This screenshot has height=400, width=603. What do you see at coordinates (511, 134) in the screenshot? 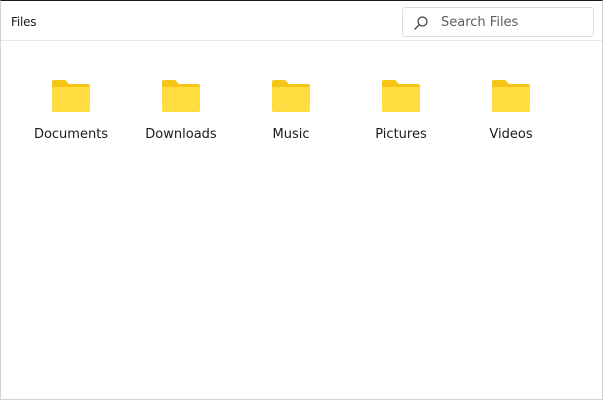
I see `folder-label: Videos` at bounding box center [511, 134].